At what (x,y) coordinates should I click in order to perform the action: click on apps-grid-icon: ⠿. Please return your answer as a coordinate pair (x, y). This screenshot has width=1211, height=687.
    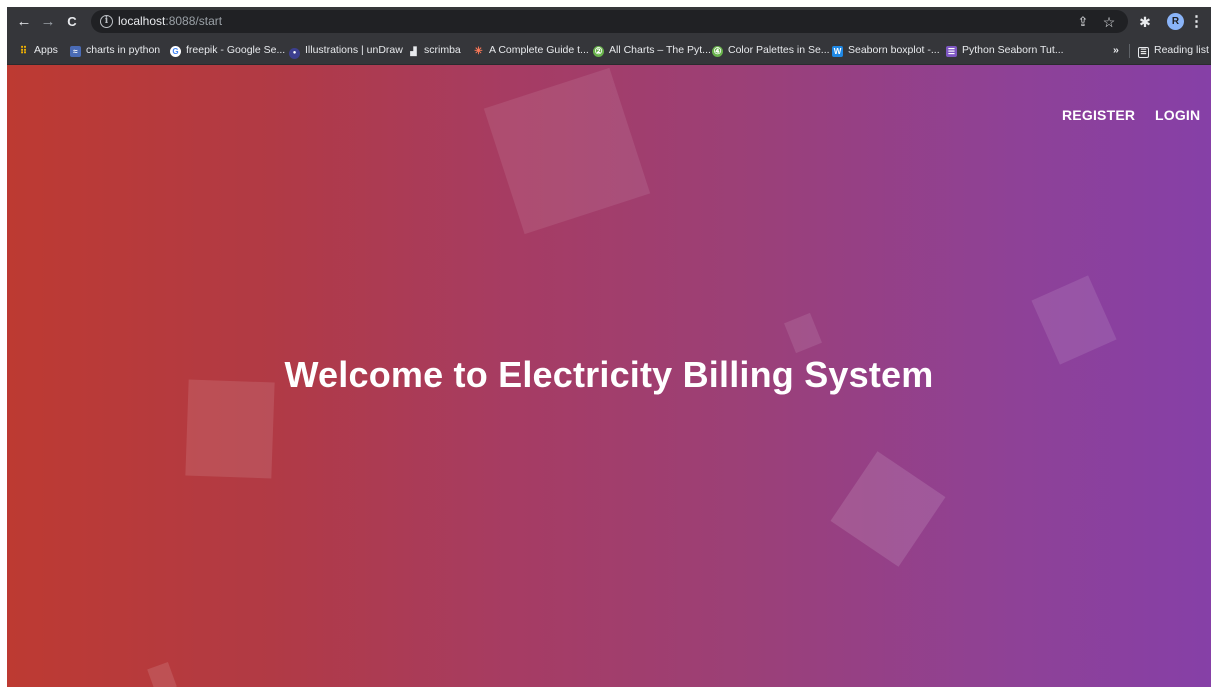
    Looking at the image, I should click on (23, 51).